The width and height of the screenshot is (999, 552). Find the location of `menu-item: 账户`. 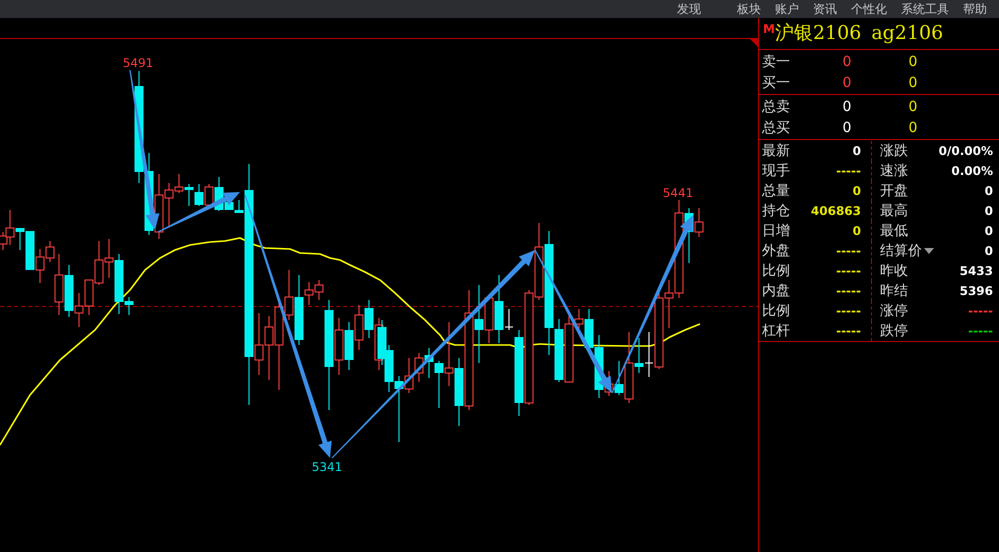

menu-item: 账户 is located at coordinates (787, 9).